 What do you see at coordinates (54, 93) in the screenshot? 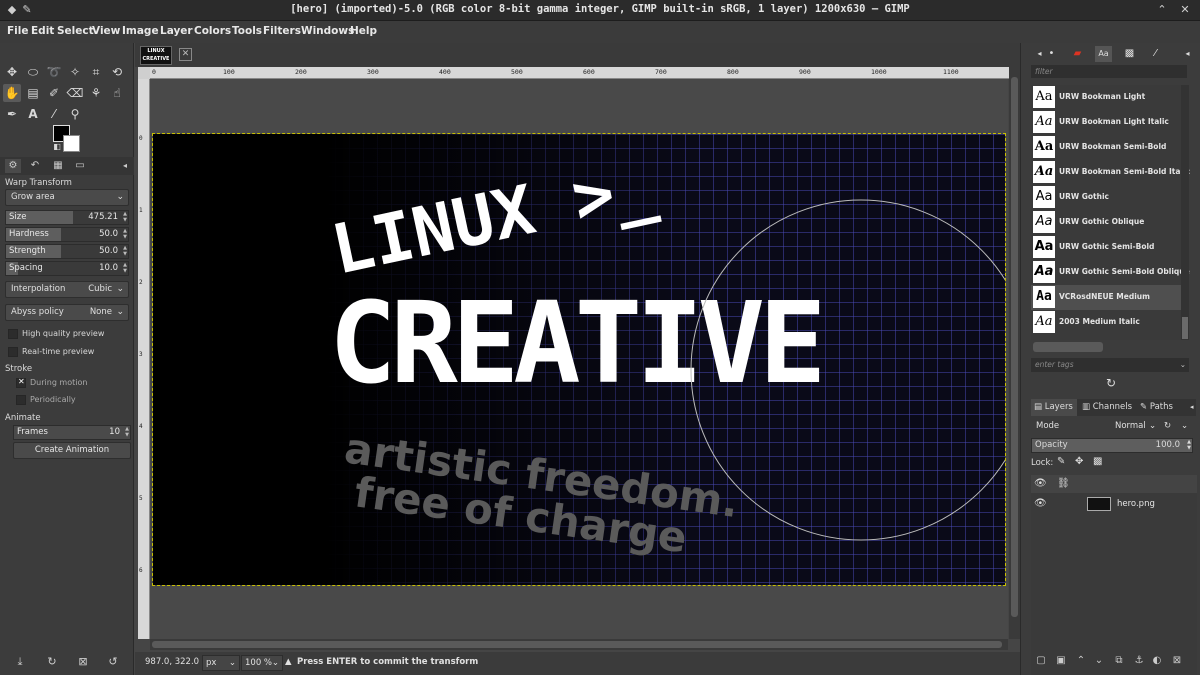
I see `paintbrush-icon: ✐` at bounding box center [54, 93].